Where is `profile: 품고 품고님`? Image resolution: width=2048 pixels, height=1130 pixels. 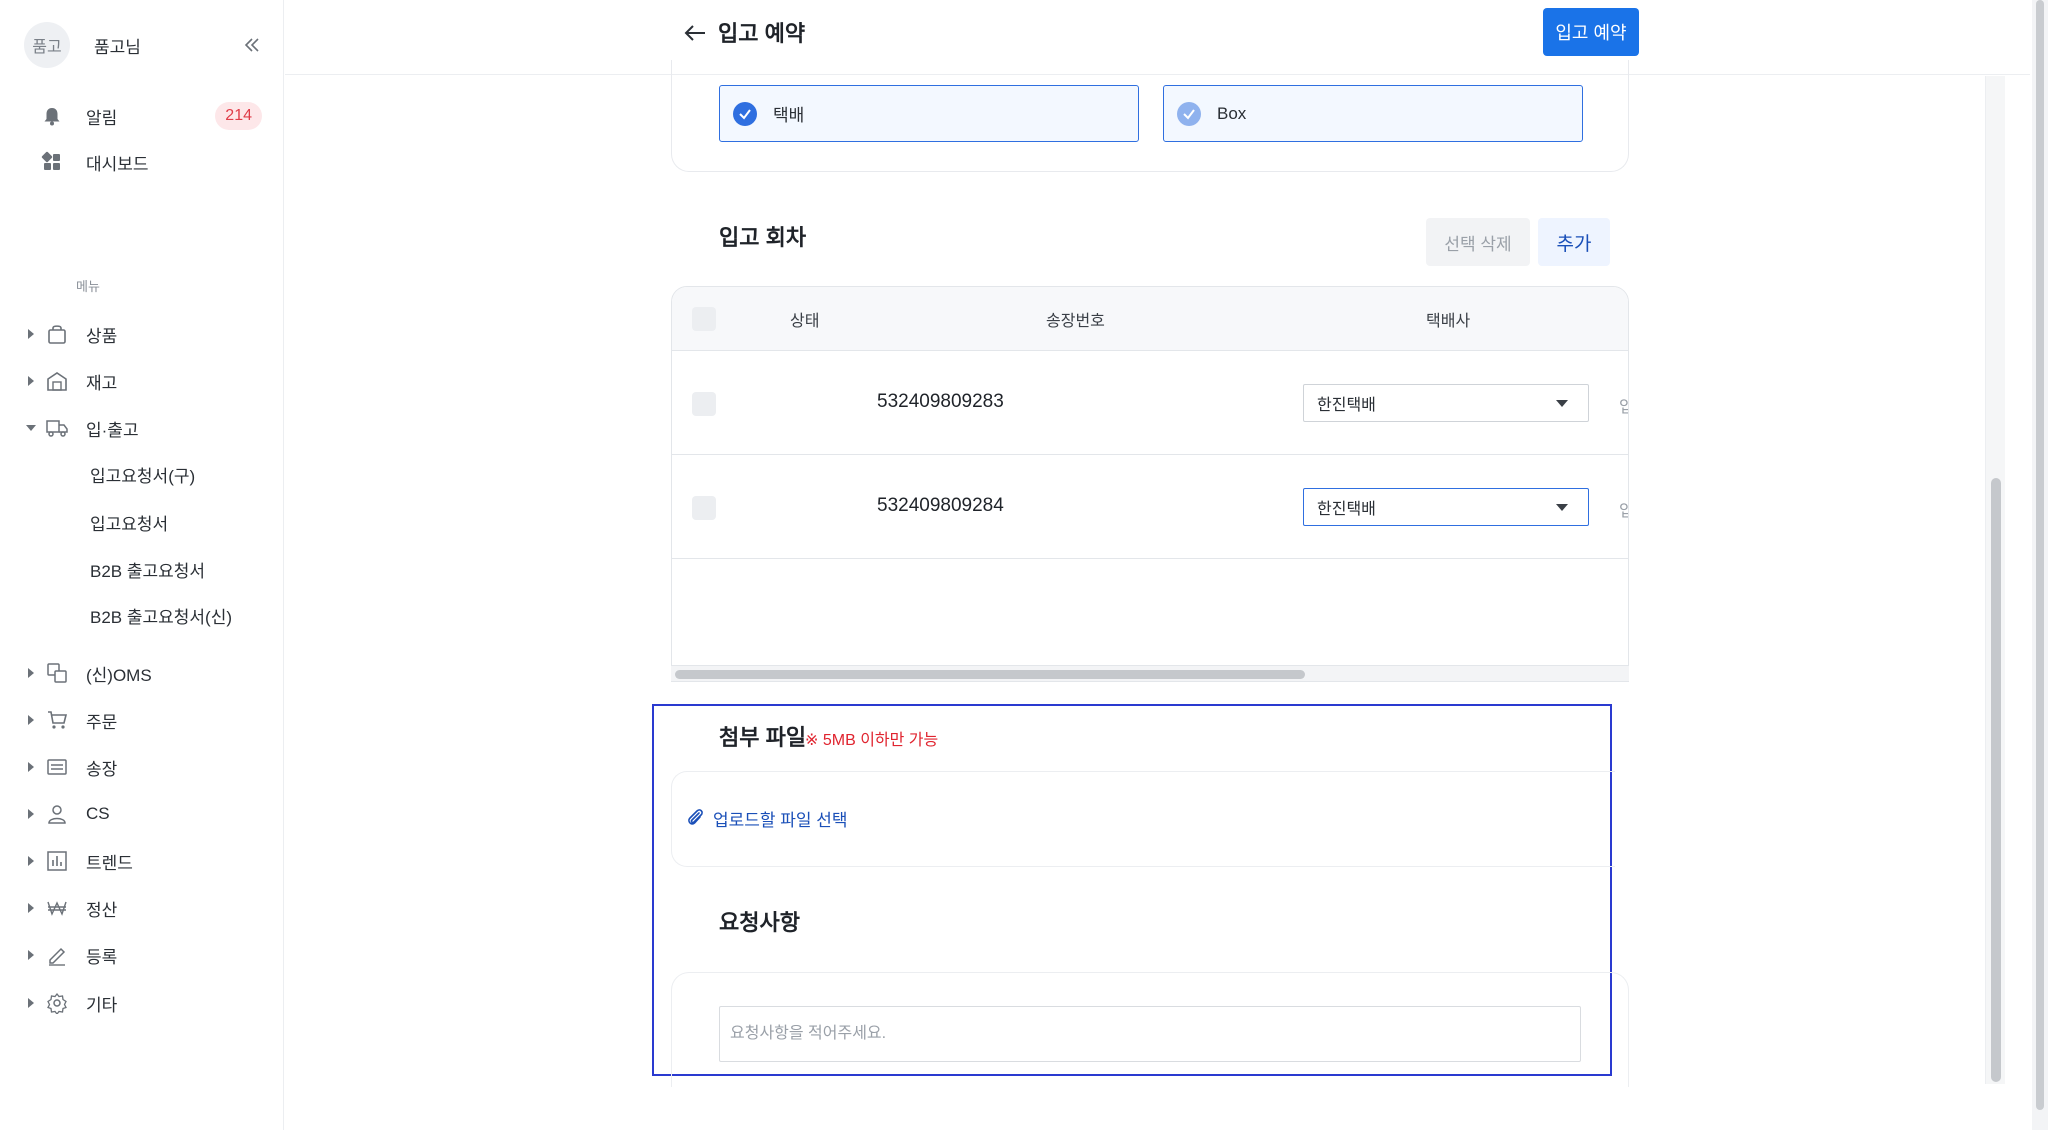
profile: 품고 품고님 is located at coordinates (144, 45).